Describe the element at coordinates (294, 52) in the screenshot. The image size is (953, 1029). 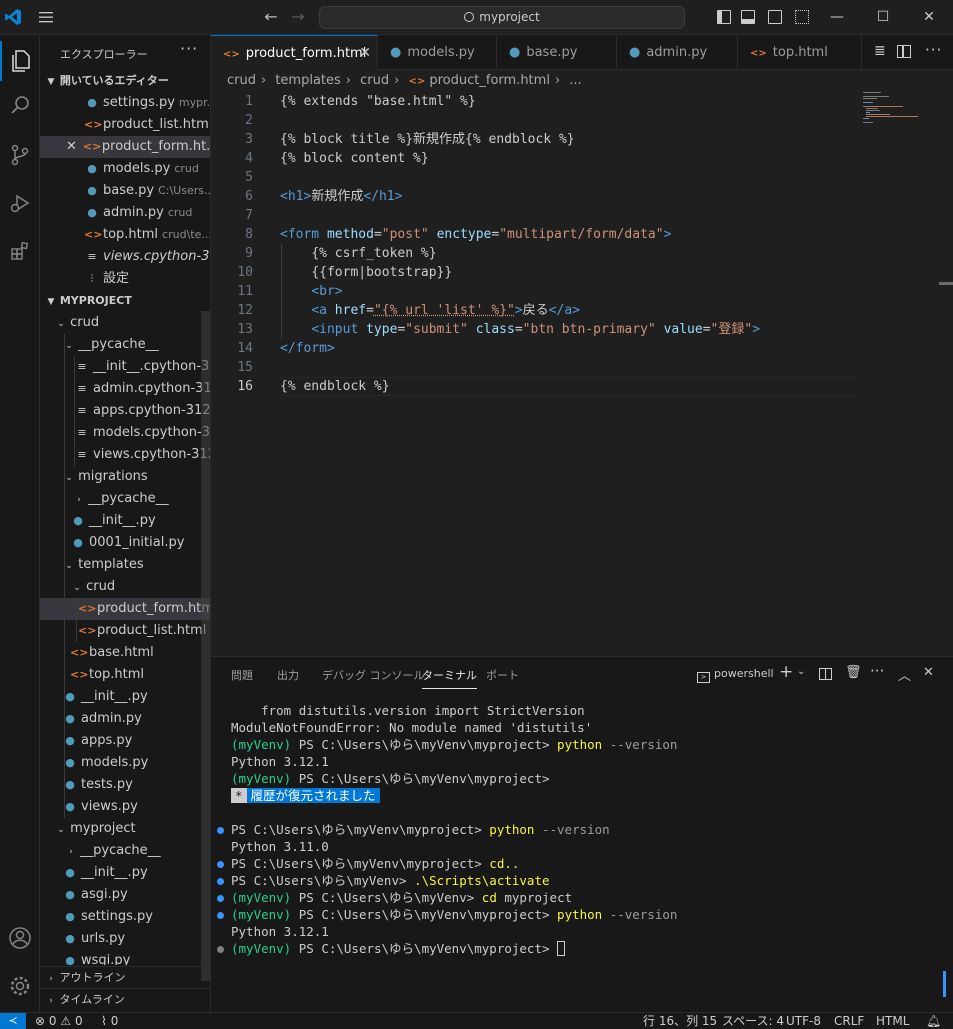
I see `tab-product-form: <> product_form.html ✕` at that location.